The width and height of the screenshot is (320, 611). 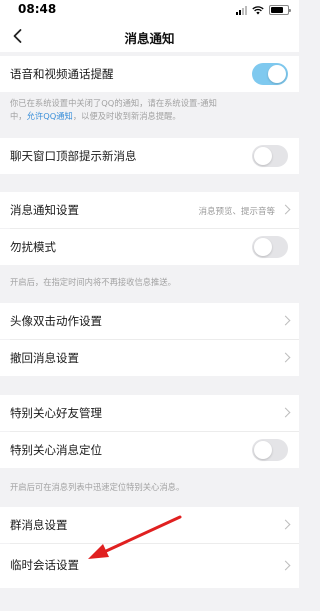 I want to click on status-icons, so click(x=263, y=10).